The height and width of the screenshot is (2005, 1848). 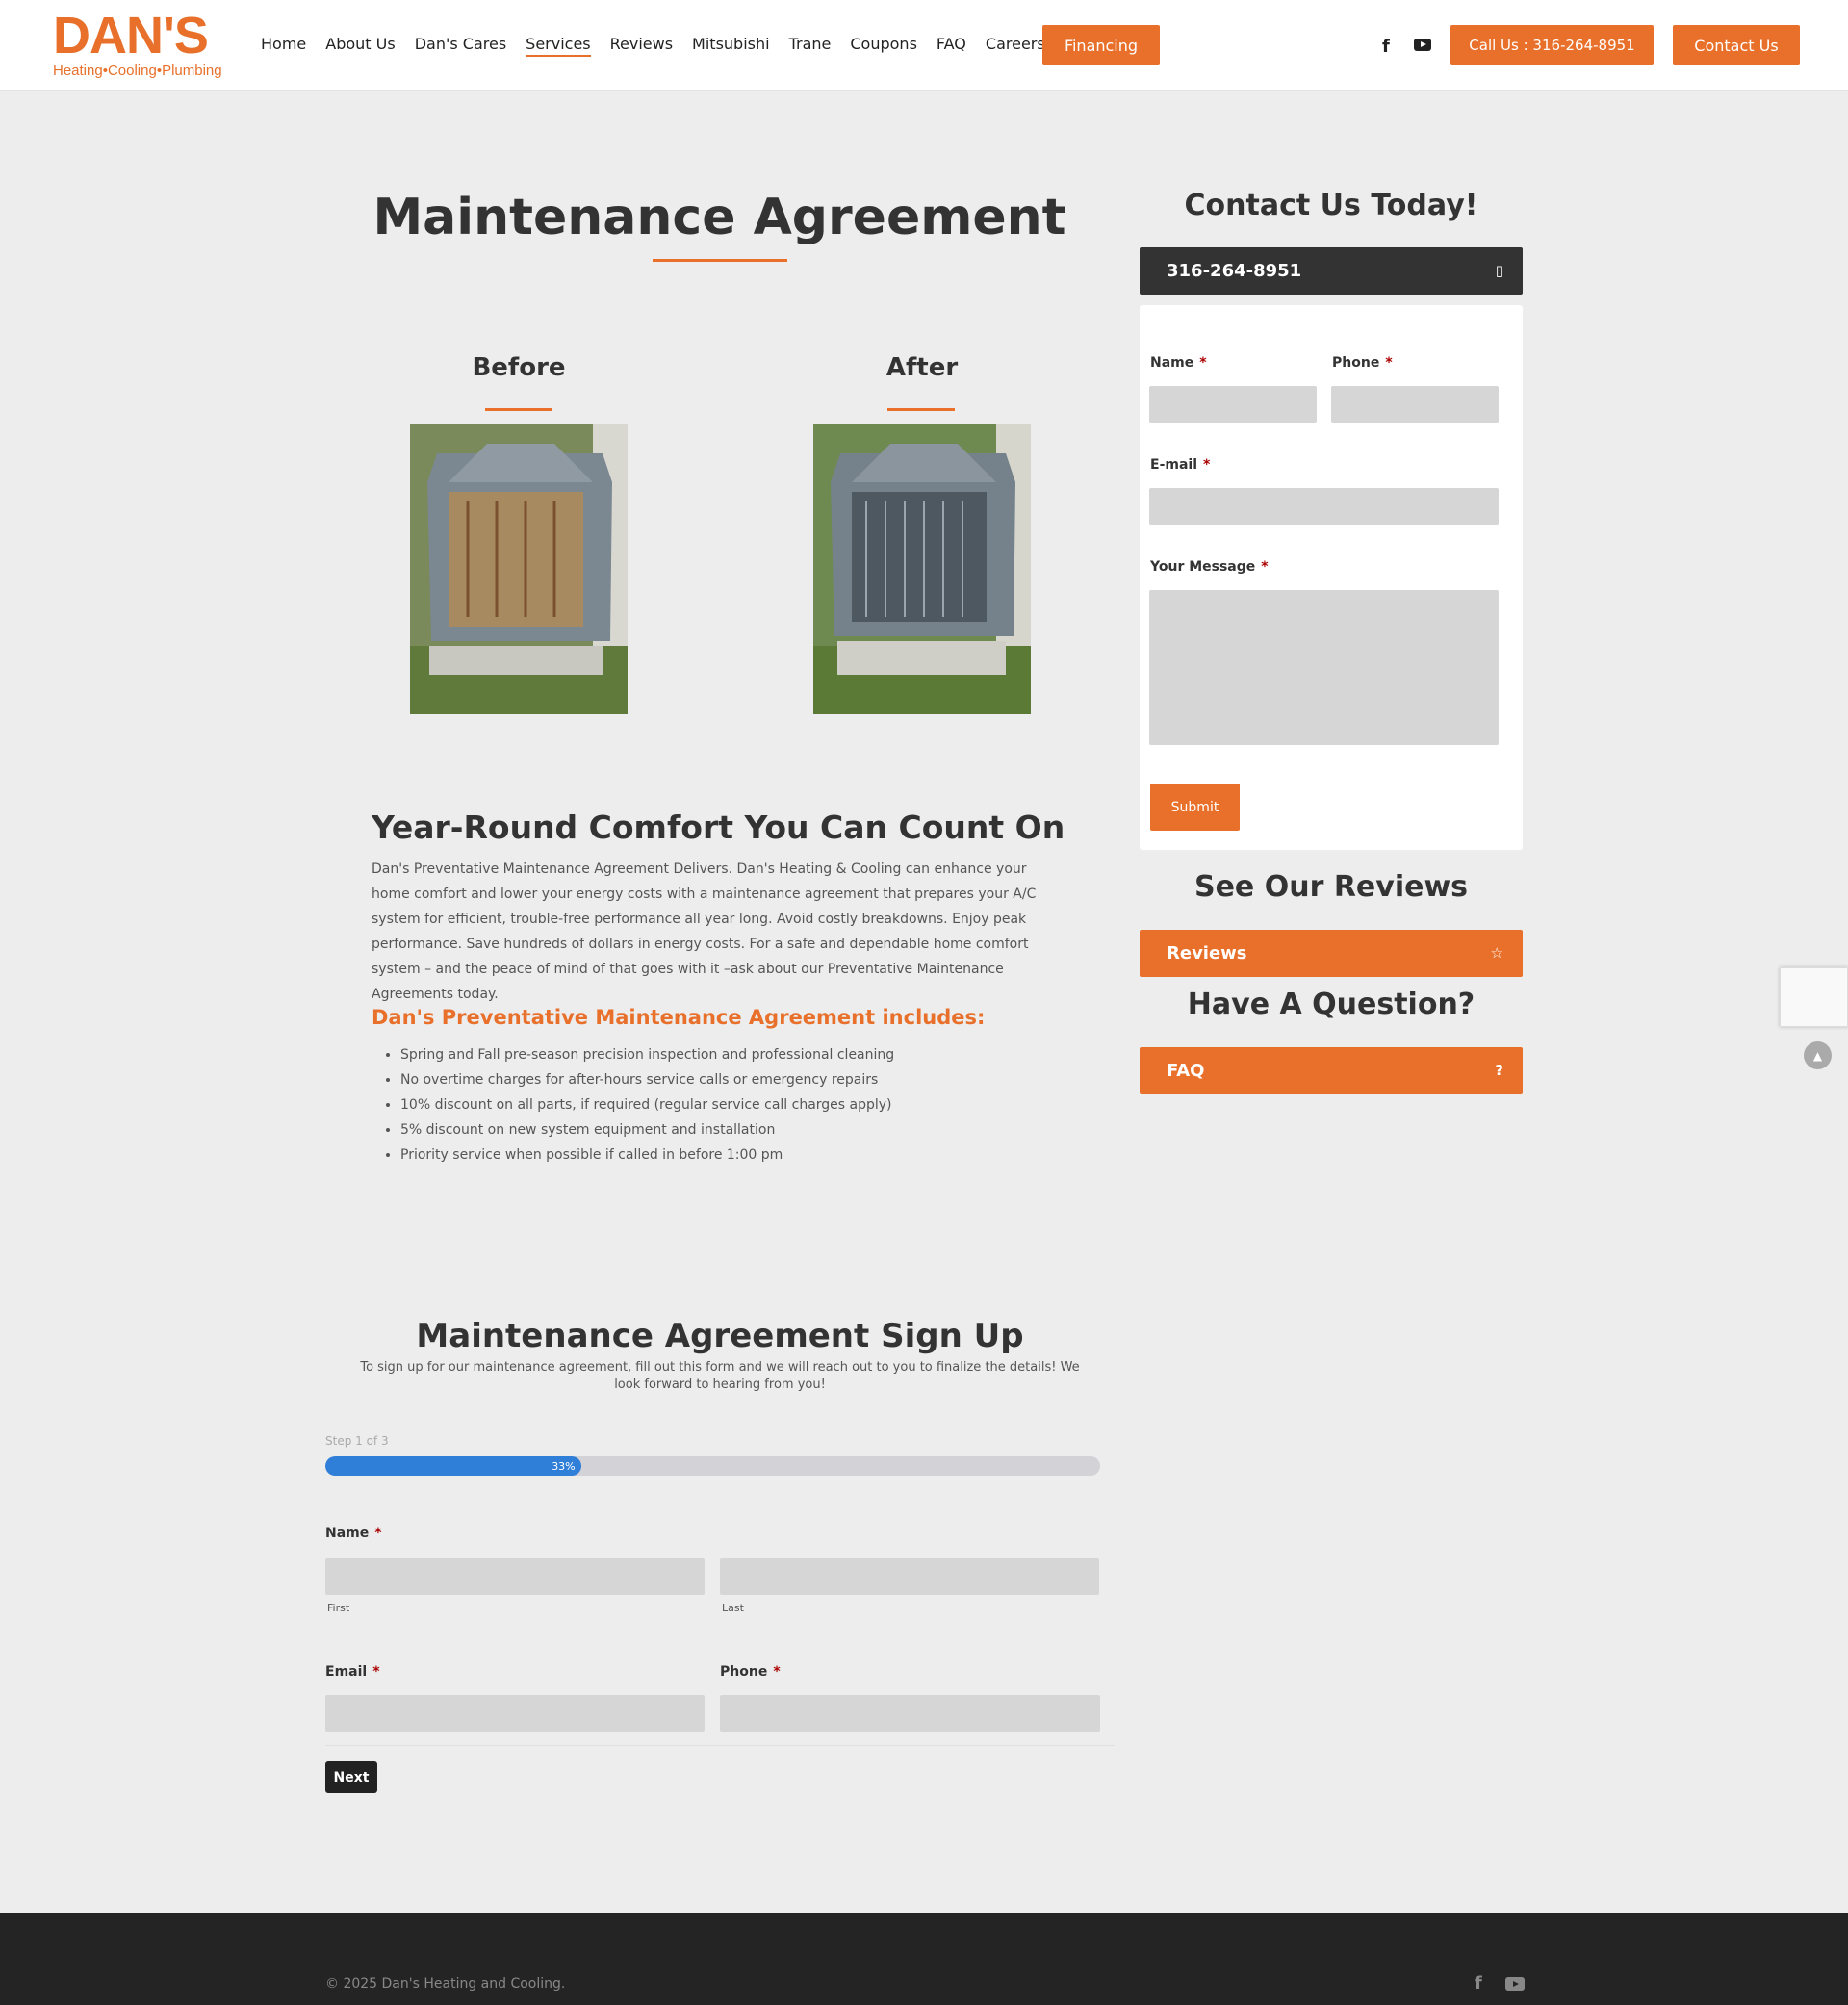 What do you see at coordinates (353, 1534) in the screenshot?
I see `signup-name-label: Name *` at bounding box center [353, 1534].